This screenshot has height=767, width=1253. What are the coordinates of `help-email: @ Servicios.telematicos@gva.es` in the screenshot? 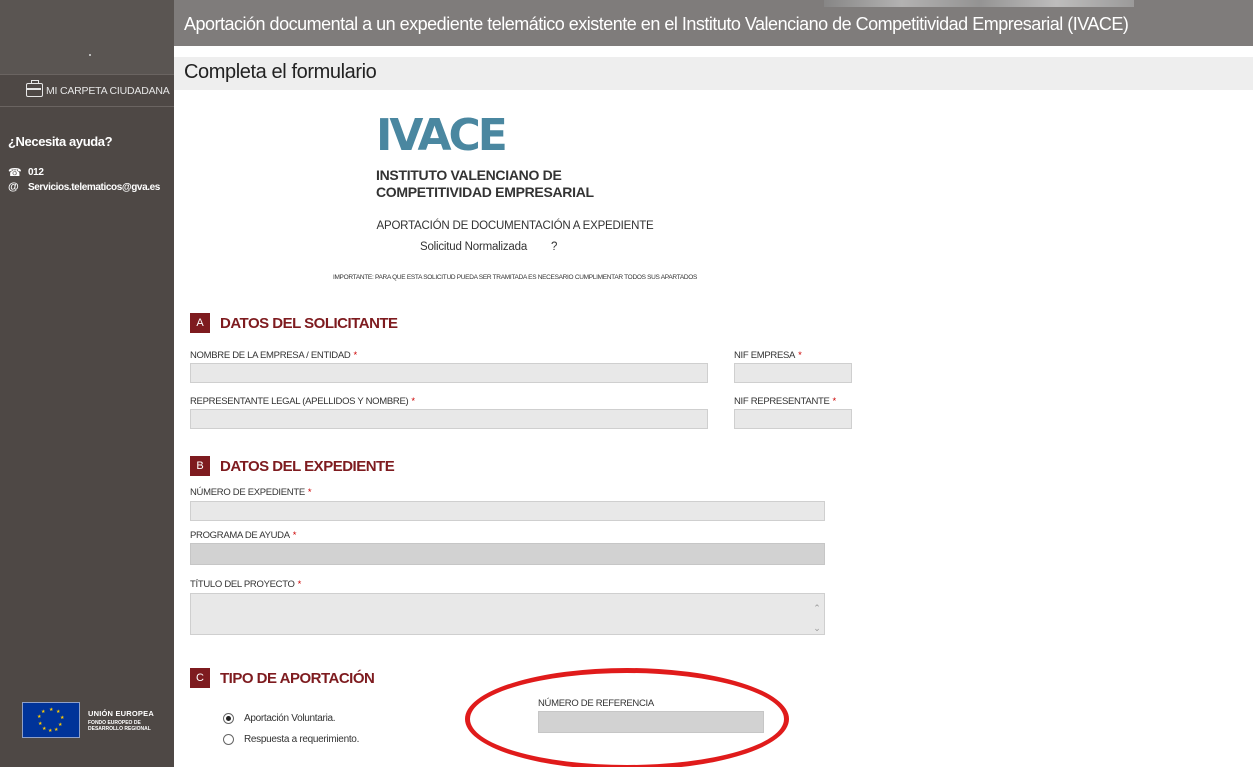 It's located at (84, 187).